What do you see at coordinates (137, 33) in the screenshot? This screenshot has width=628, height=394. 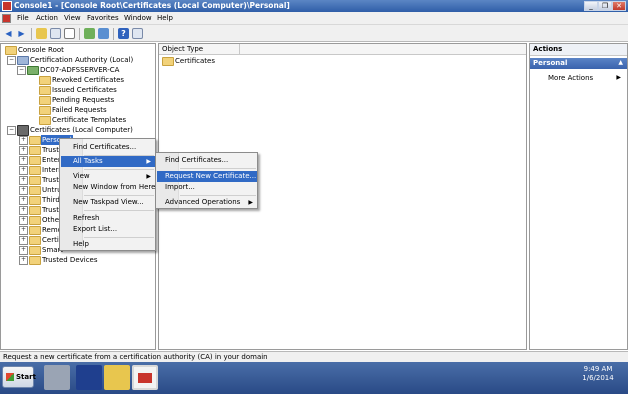 I see `show-hide-action-pane-icon` at bounding box center [137, 33].